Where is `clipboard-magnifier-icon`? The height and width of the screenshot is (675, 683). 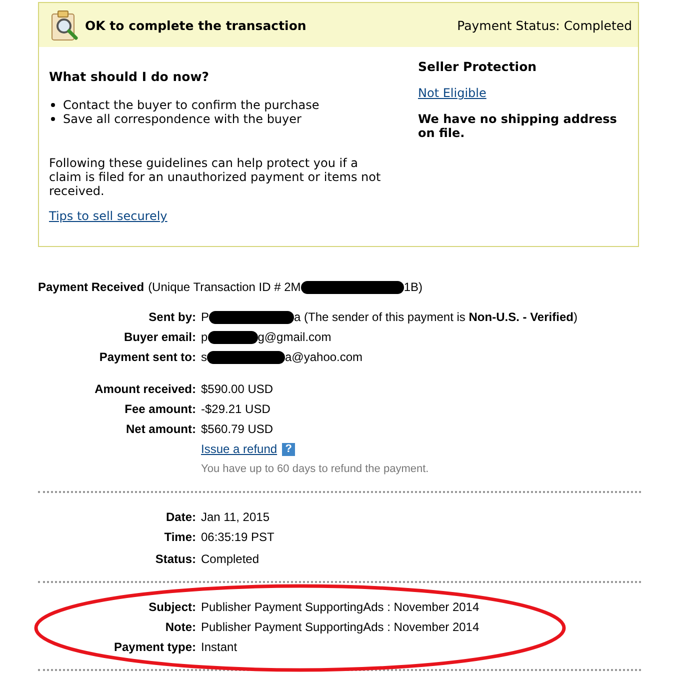
clipboard-magnifier-icon is located at coordinates (65, 25).